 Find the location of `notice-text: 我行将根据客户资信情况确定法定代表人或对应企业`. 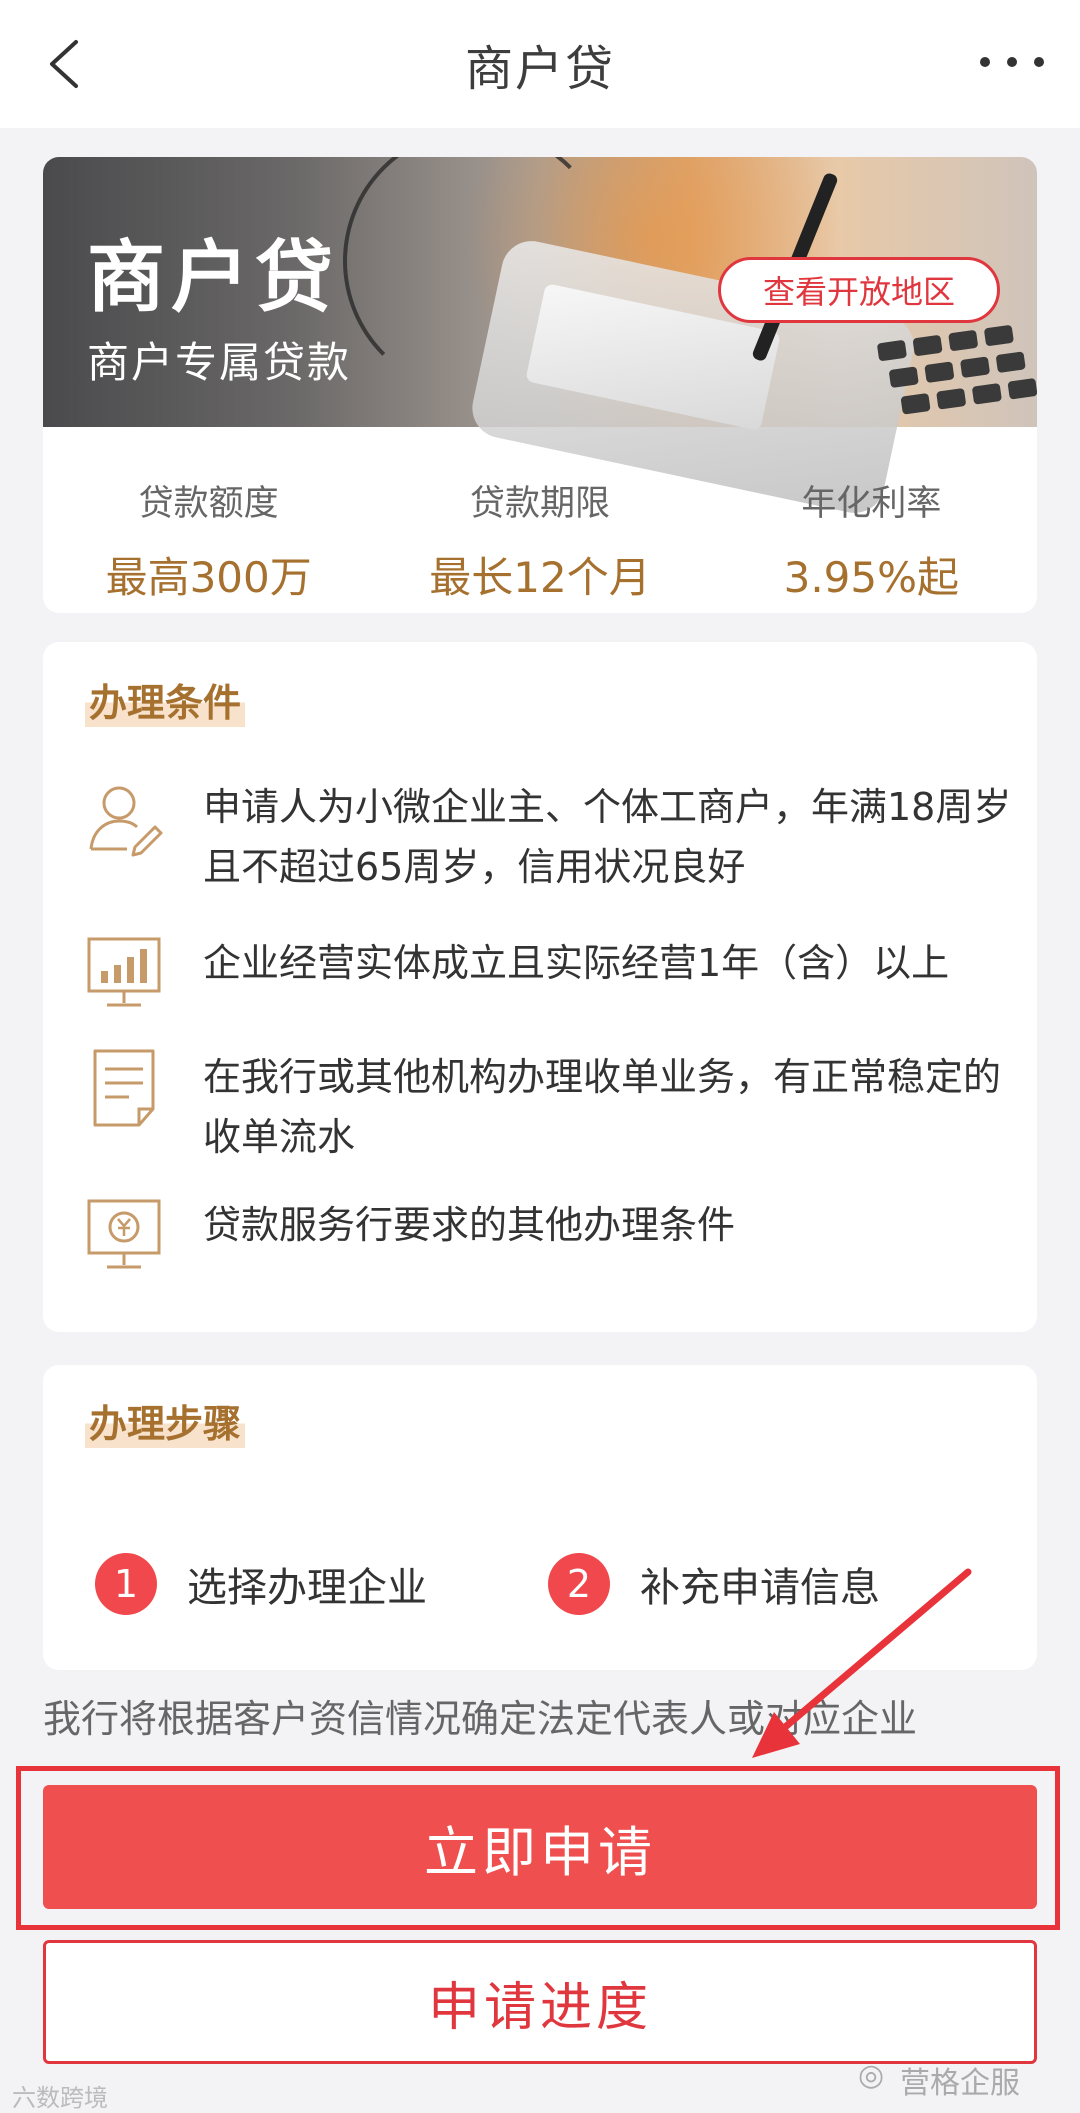

notice-text: 我行将根据客户资信情况确定法定代表人或对应企业 is located at coordinates (480, 1719).